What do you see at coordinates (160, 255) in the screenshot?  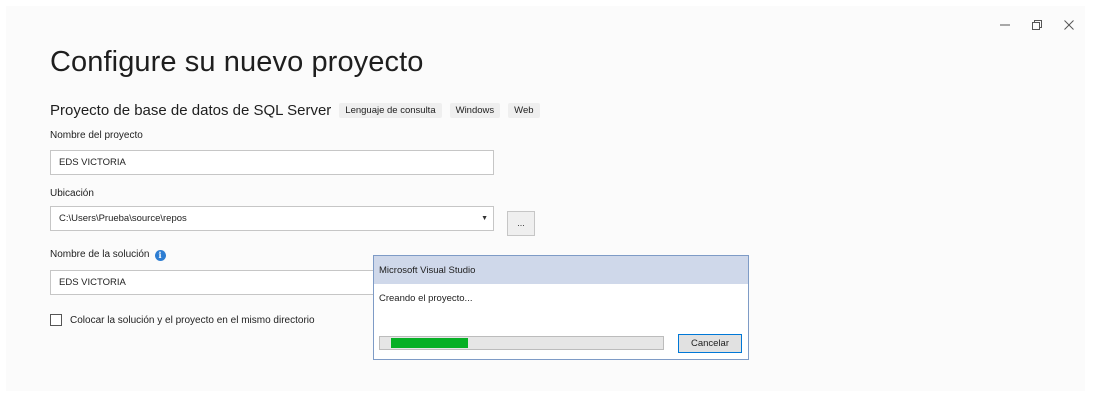 I see `info-icon: i` at bounding box center [160, 255].